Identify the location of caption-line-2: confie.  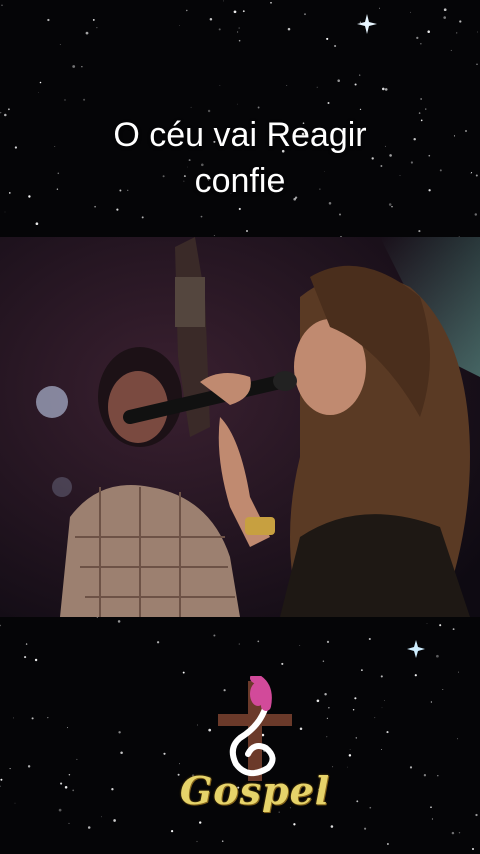
(240, 181).